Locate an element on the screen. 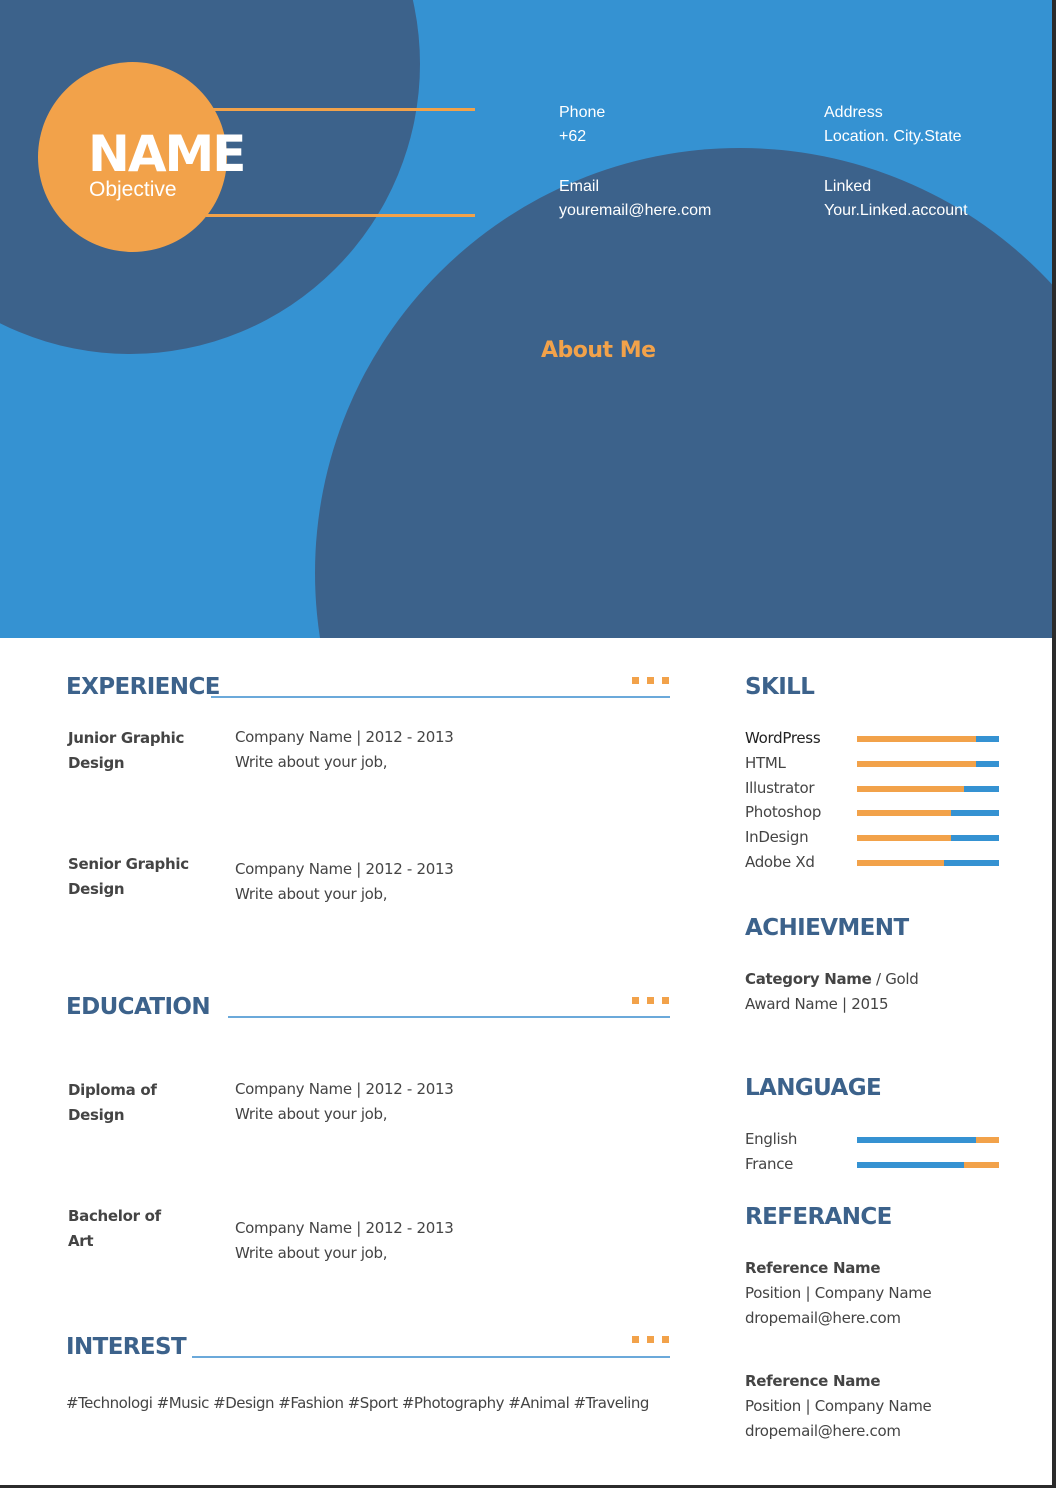  skill-label: Adobe Xd is located at coordinates (780, 862).